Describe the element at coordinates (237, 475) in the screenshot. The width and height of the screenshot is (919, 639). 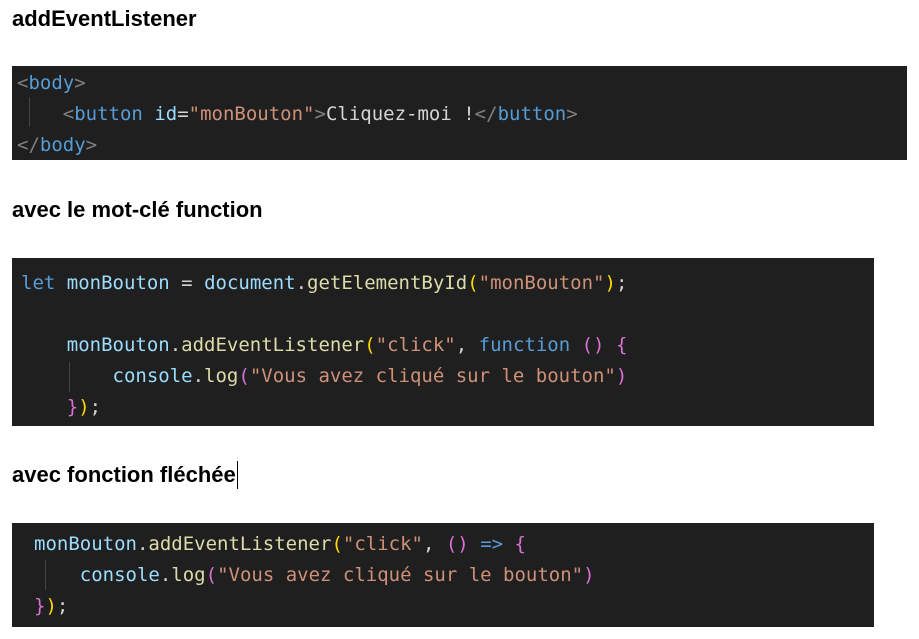
I see `text-cursor` at that location.